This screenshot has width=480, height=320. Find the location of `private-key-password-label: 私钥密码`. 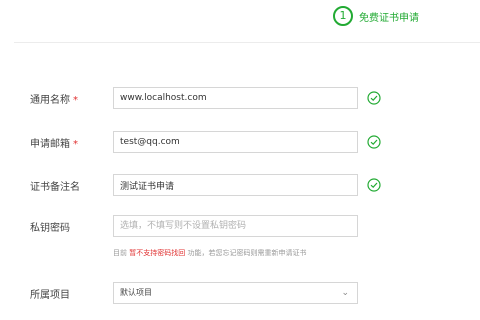

private-key-password-label: 私钥密码 is located at coordinates (50, 228).